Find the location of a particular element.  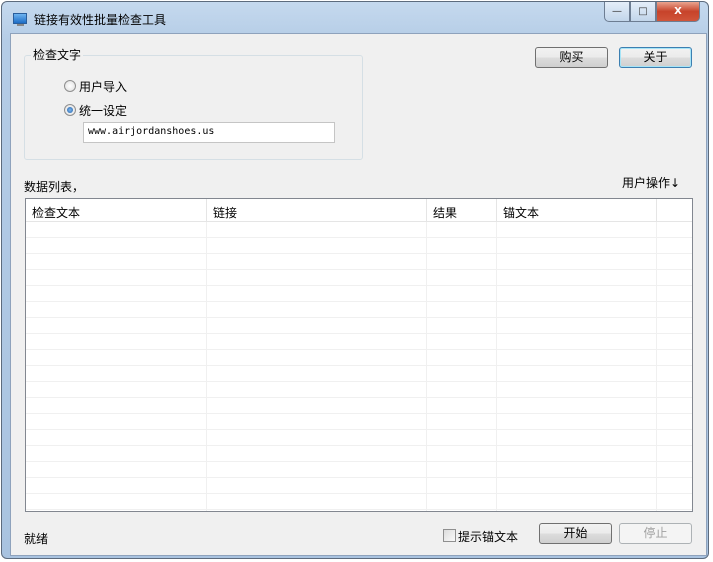

data-list-label: 数据列表， is located at coordinates (54, 187).